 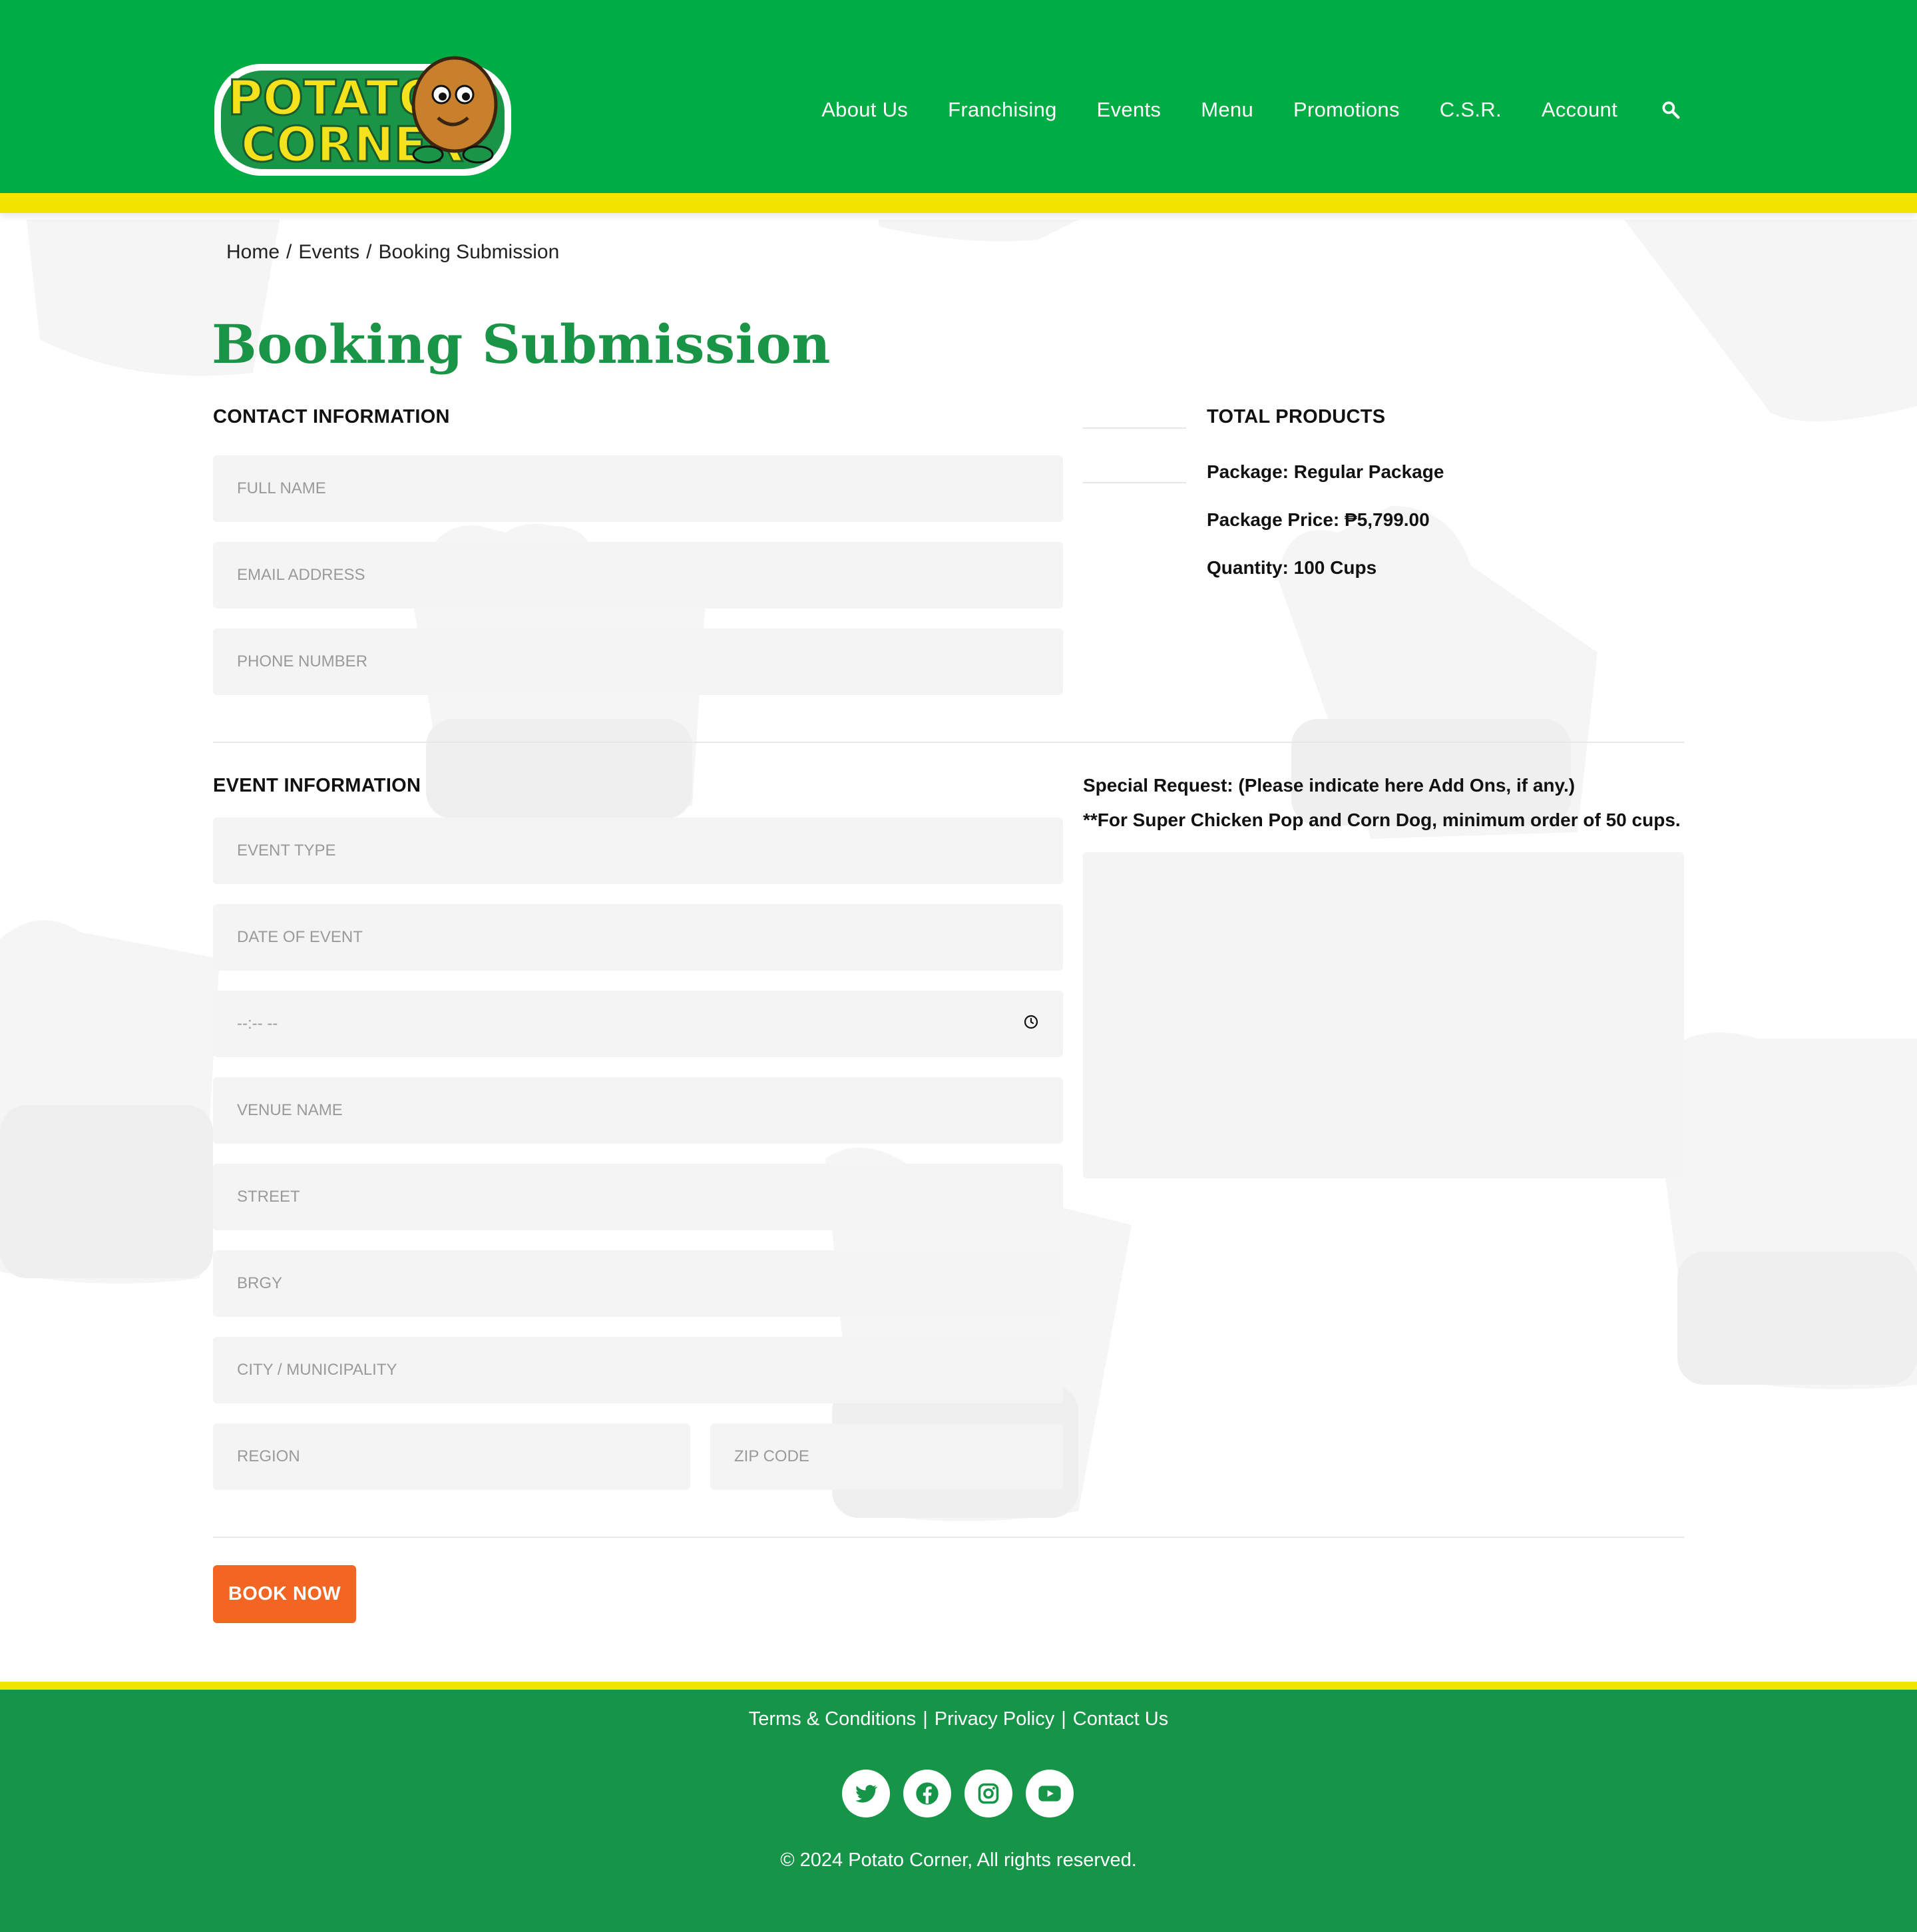 What do you see at coordinates (1325, 471) in the screenshot?
I see `package-name: Package: Regular Package` at bounding box center [1325, 471].